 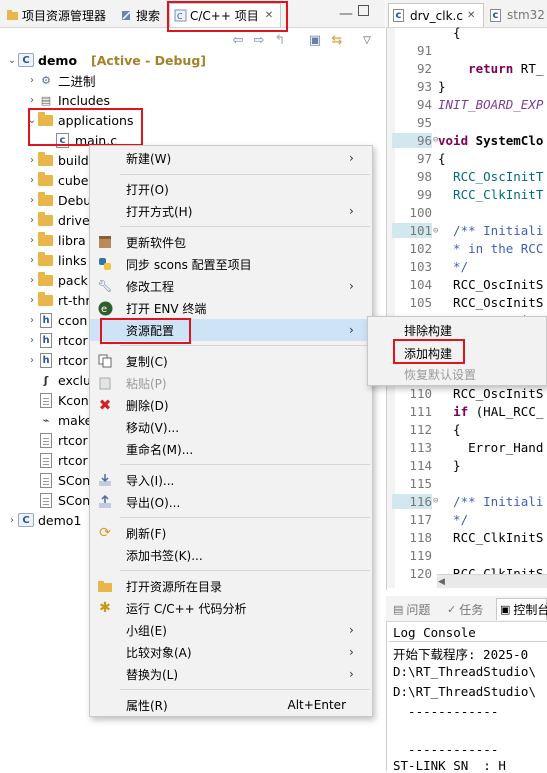 What do you see at coordinates (231, 383) in the screenshot?
I see `menu-item-paste: 粘贴(P)` at bounding box center [231, 383].